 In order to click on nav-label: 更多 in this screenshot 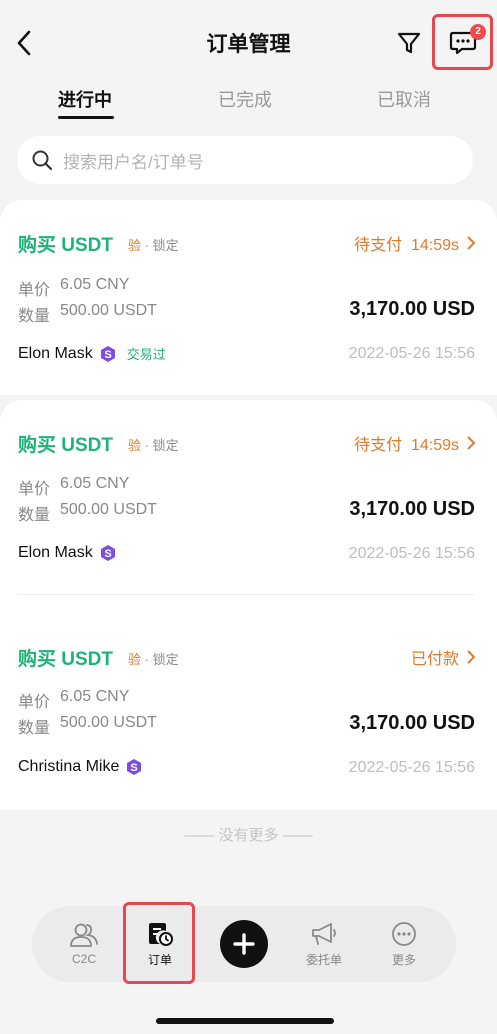, I will do `click(403, 959)`.